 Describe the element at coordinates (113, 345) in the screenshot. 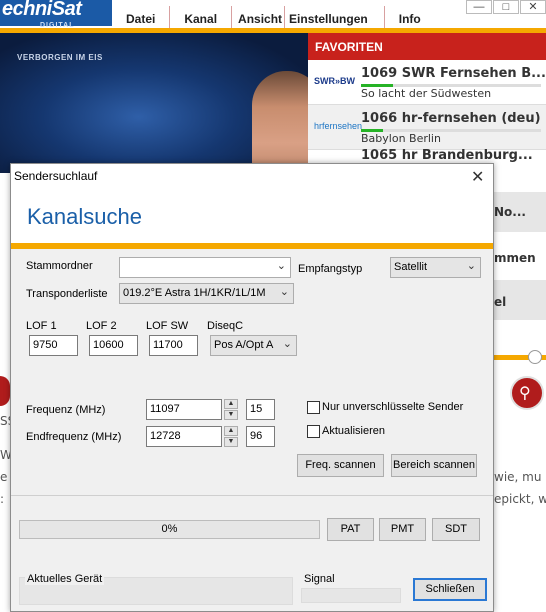

I see `lof2-input: 10600` at that location.